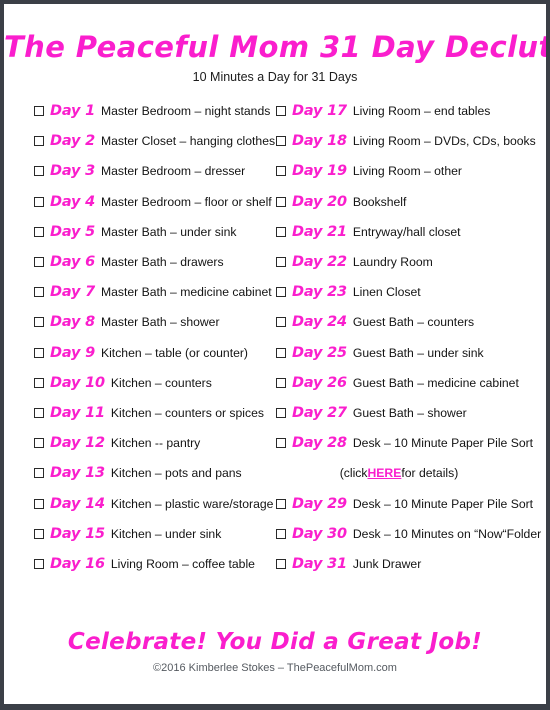 The image size is (550, 710). I want to click on day-label: Day 17, so click(319, 111).